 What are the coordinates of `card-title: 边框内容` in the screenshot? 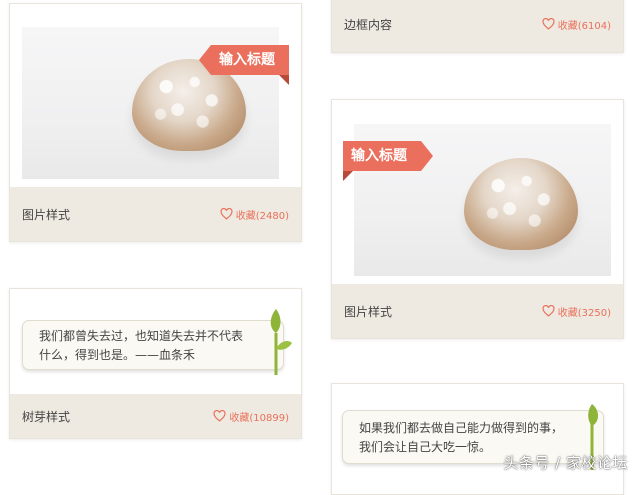 It's located at (368, 24).